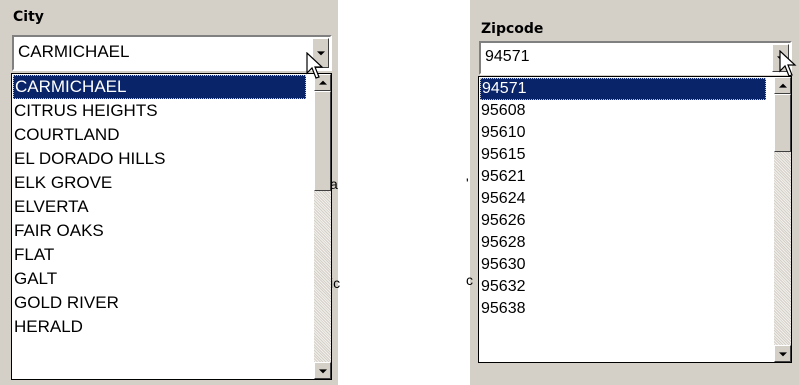 This screenshot has height=385, width=799. What do you see at coordinates (512, 29) in the screenshot?
I see `zipcode-label: Zipcode` at bounding box center [512, 29].